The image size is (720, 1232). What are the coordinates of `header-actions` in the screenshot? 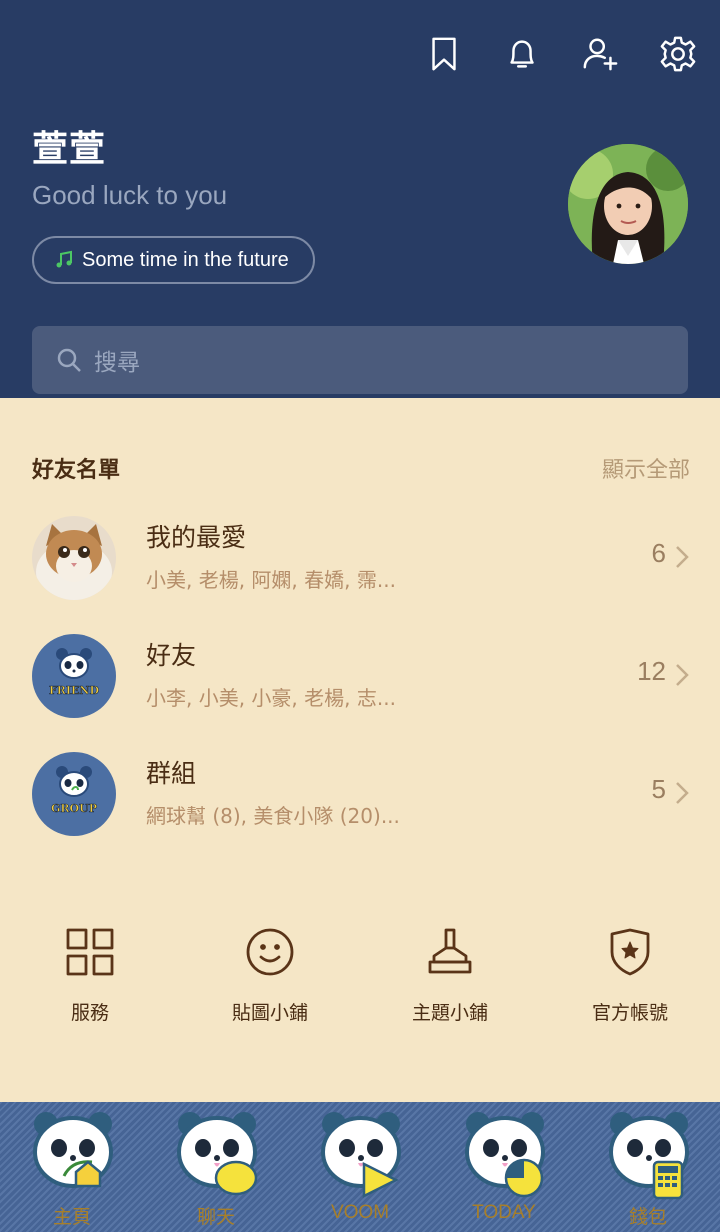 It's located at (561, 54).